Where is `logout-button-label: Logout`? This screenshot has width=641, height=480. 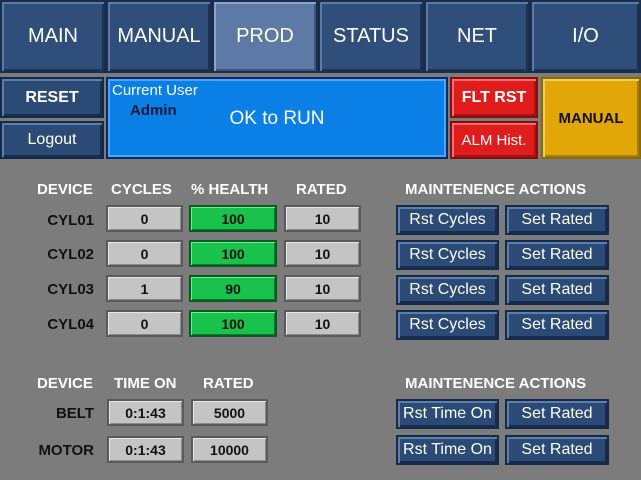 logout-button-label: Logout is located at coordinates (52, 139).